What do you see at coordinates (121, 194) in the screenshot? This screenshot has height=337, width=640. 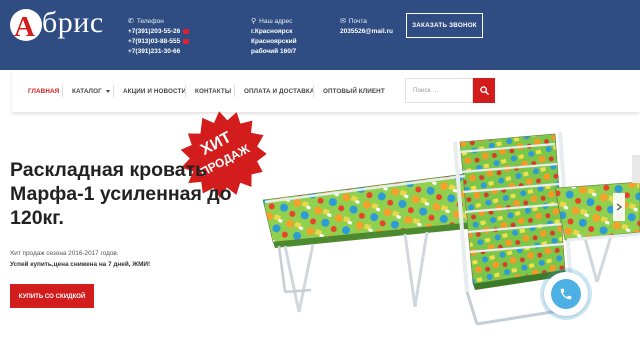 I see `hero-title-line-2: Марфа-1 усиленная до` at bounding box center [121, 194].